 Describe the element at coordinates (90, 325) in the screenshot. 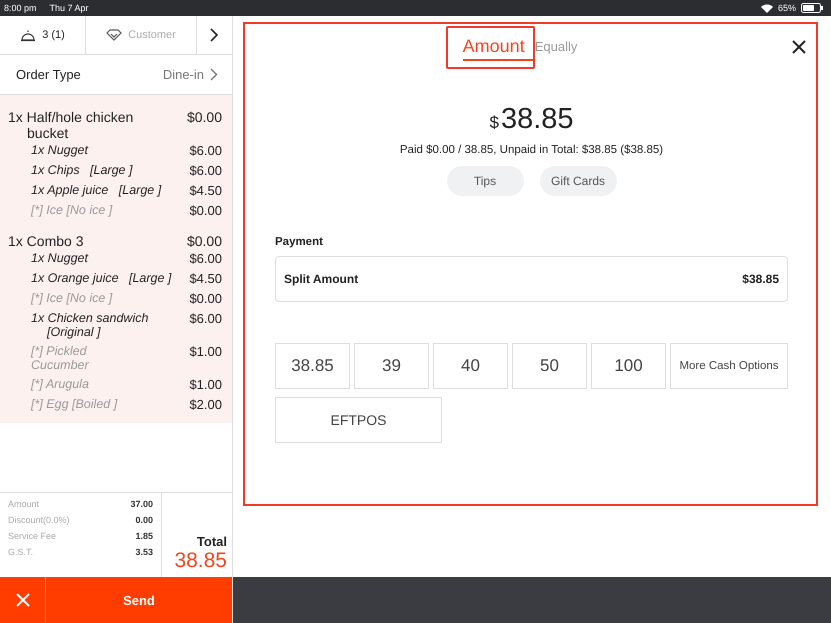

I see `sub-item-name: 1x Chicken sandwich [Original ]` at that location.